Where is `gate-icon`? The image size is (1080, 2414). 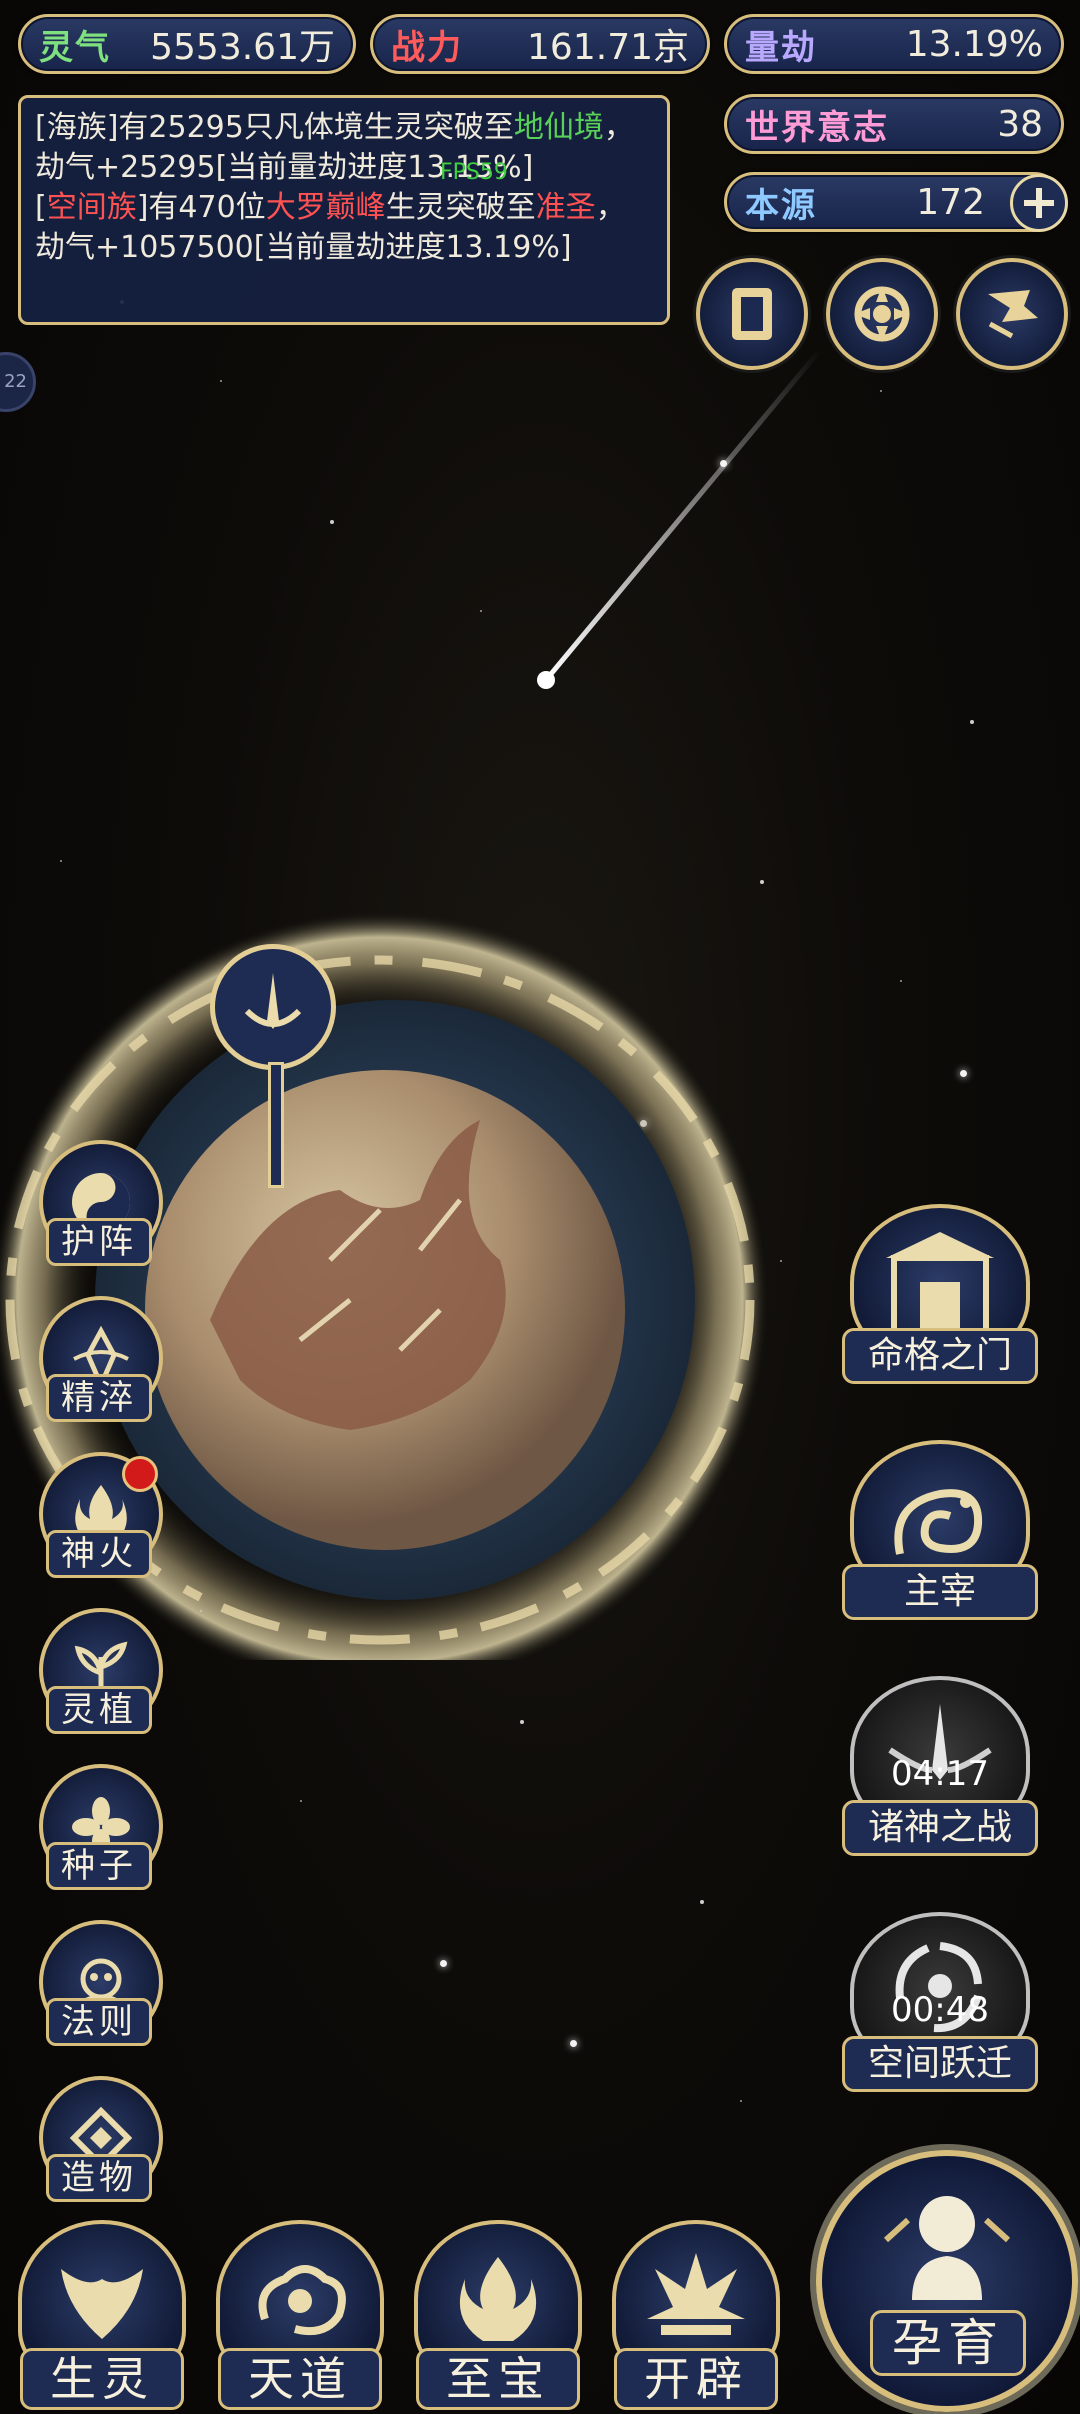
gate-icon is located at coordinates (940, 1284).